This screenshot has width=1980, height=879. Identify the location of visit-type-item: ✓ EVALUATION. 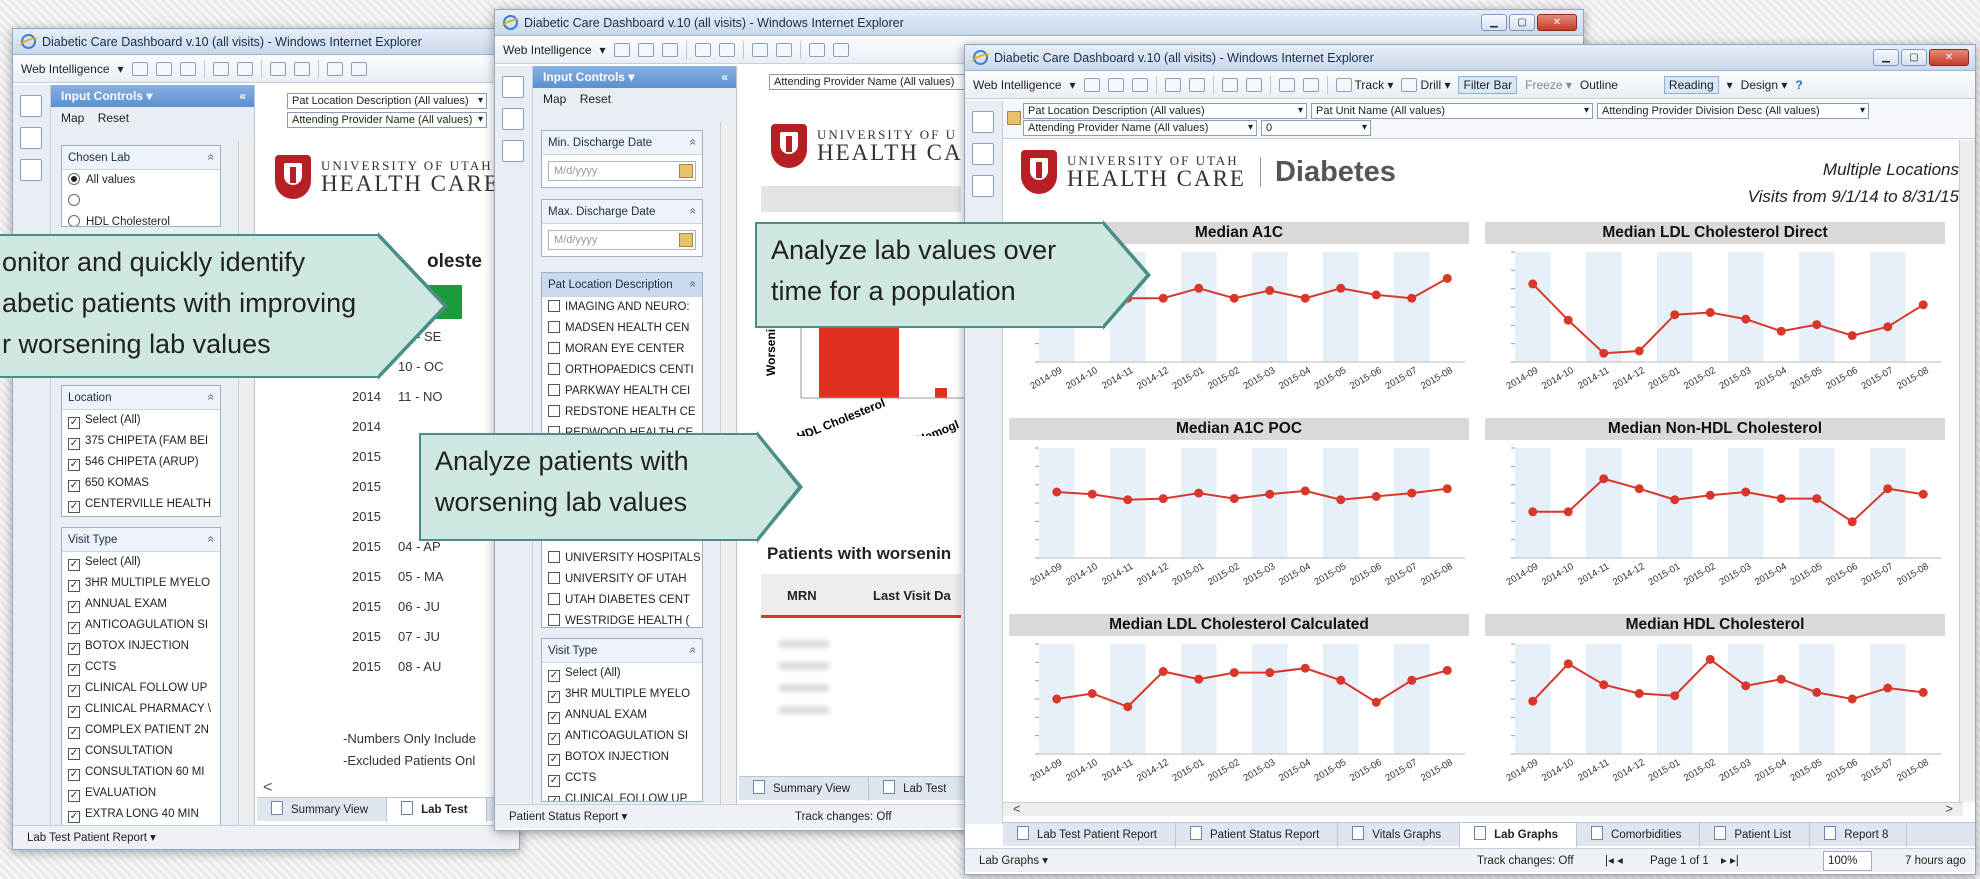
(141, 793).